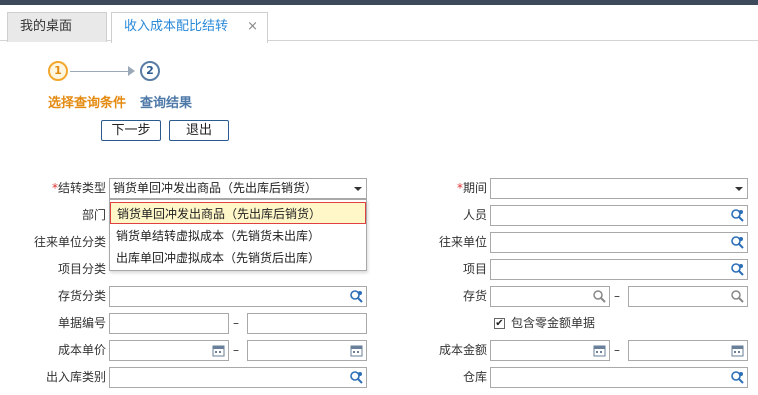 This screenshot has width=758, height=395. What do you see at coordinates (553, 323) in the screenshot?
I see `include-zero-label: 包含零金额单据` at bounding box center [553, 323].